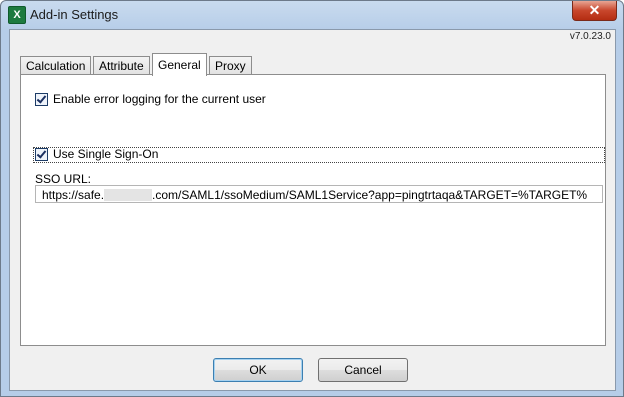 This screenshot has width=624, height=397. I want to click on cancel-button: Cancel, so click(363, 370).